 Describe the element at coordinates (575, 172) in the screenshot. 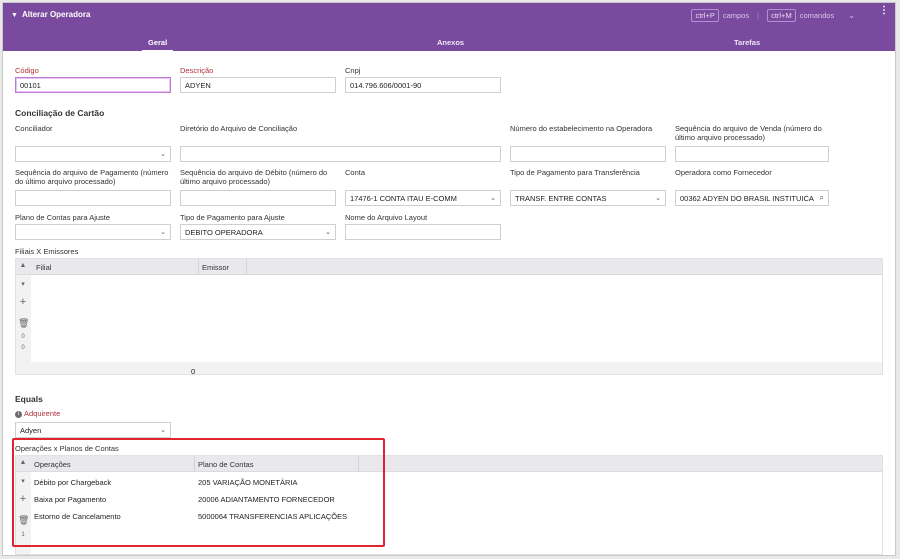

I see `tipo-pag-transf-label: Tipo de Pagamento para Transferência` at that location.